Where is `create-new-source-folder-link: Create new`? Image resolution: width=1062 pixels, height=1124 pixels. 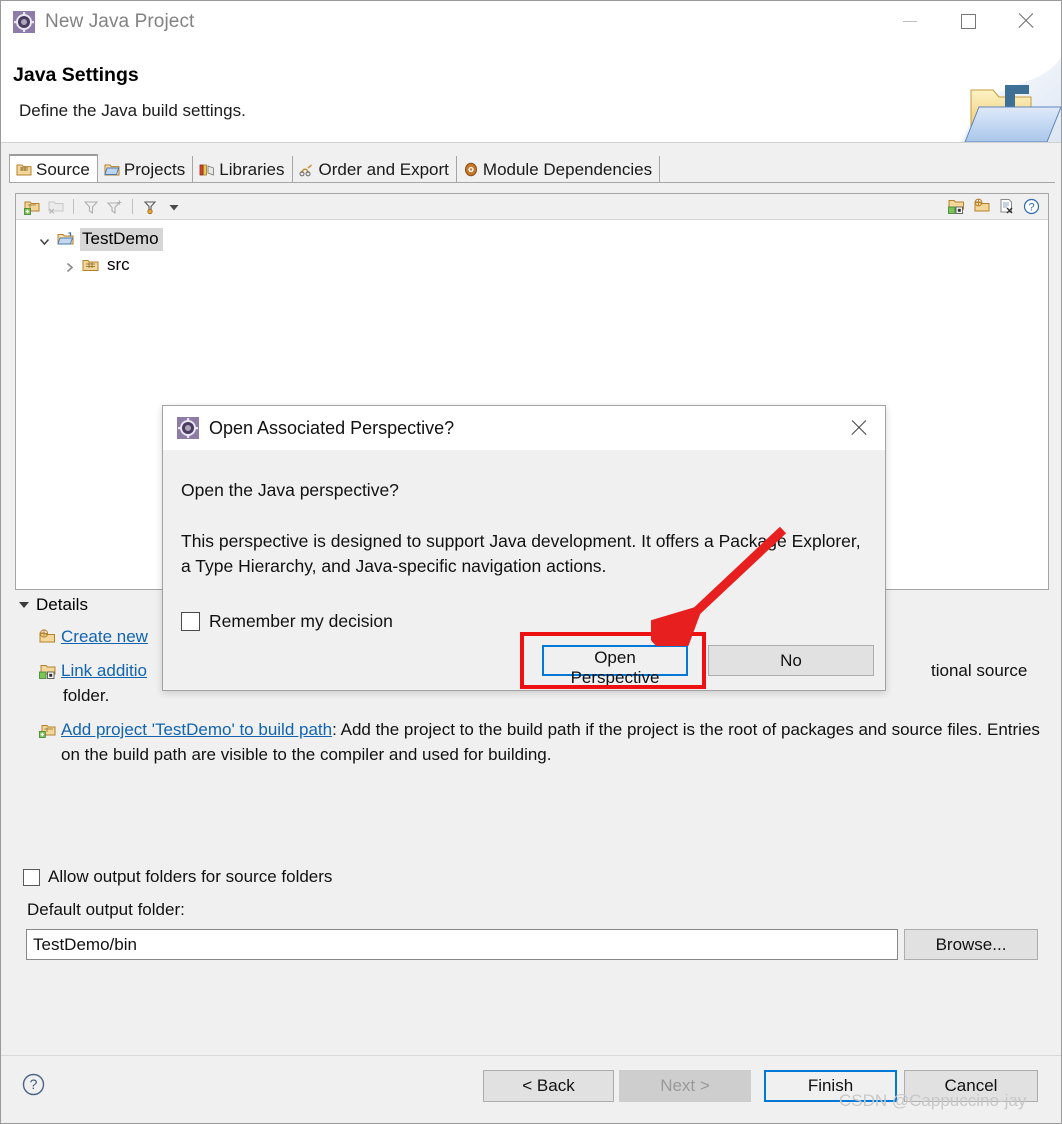
create-new-source-folder-link: Create new is located at coordinates (104, 636).